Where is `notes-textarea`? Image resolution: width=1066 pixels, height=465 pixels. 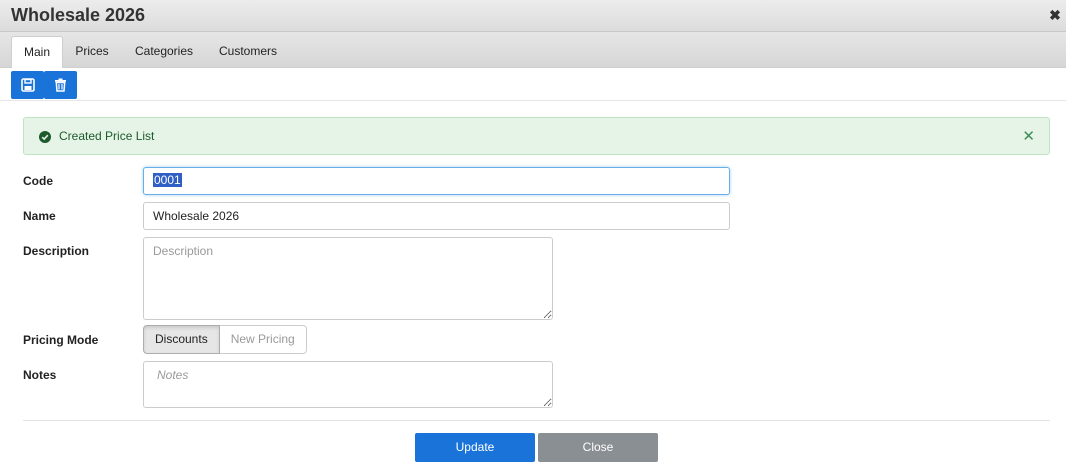 notes-textarea is located at coordinates (348, 384).